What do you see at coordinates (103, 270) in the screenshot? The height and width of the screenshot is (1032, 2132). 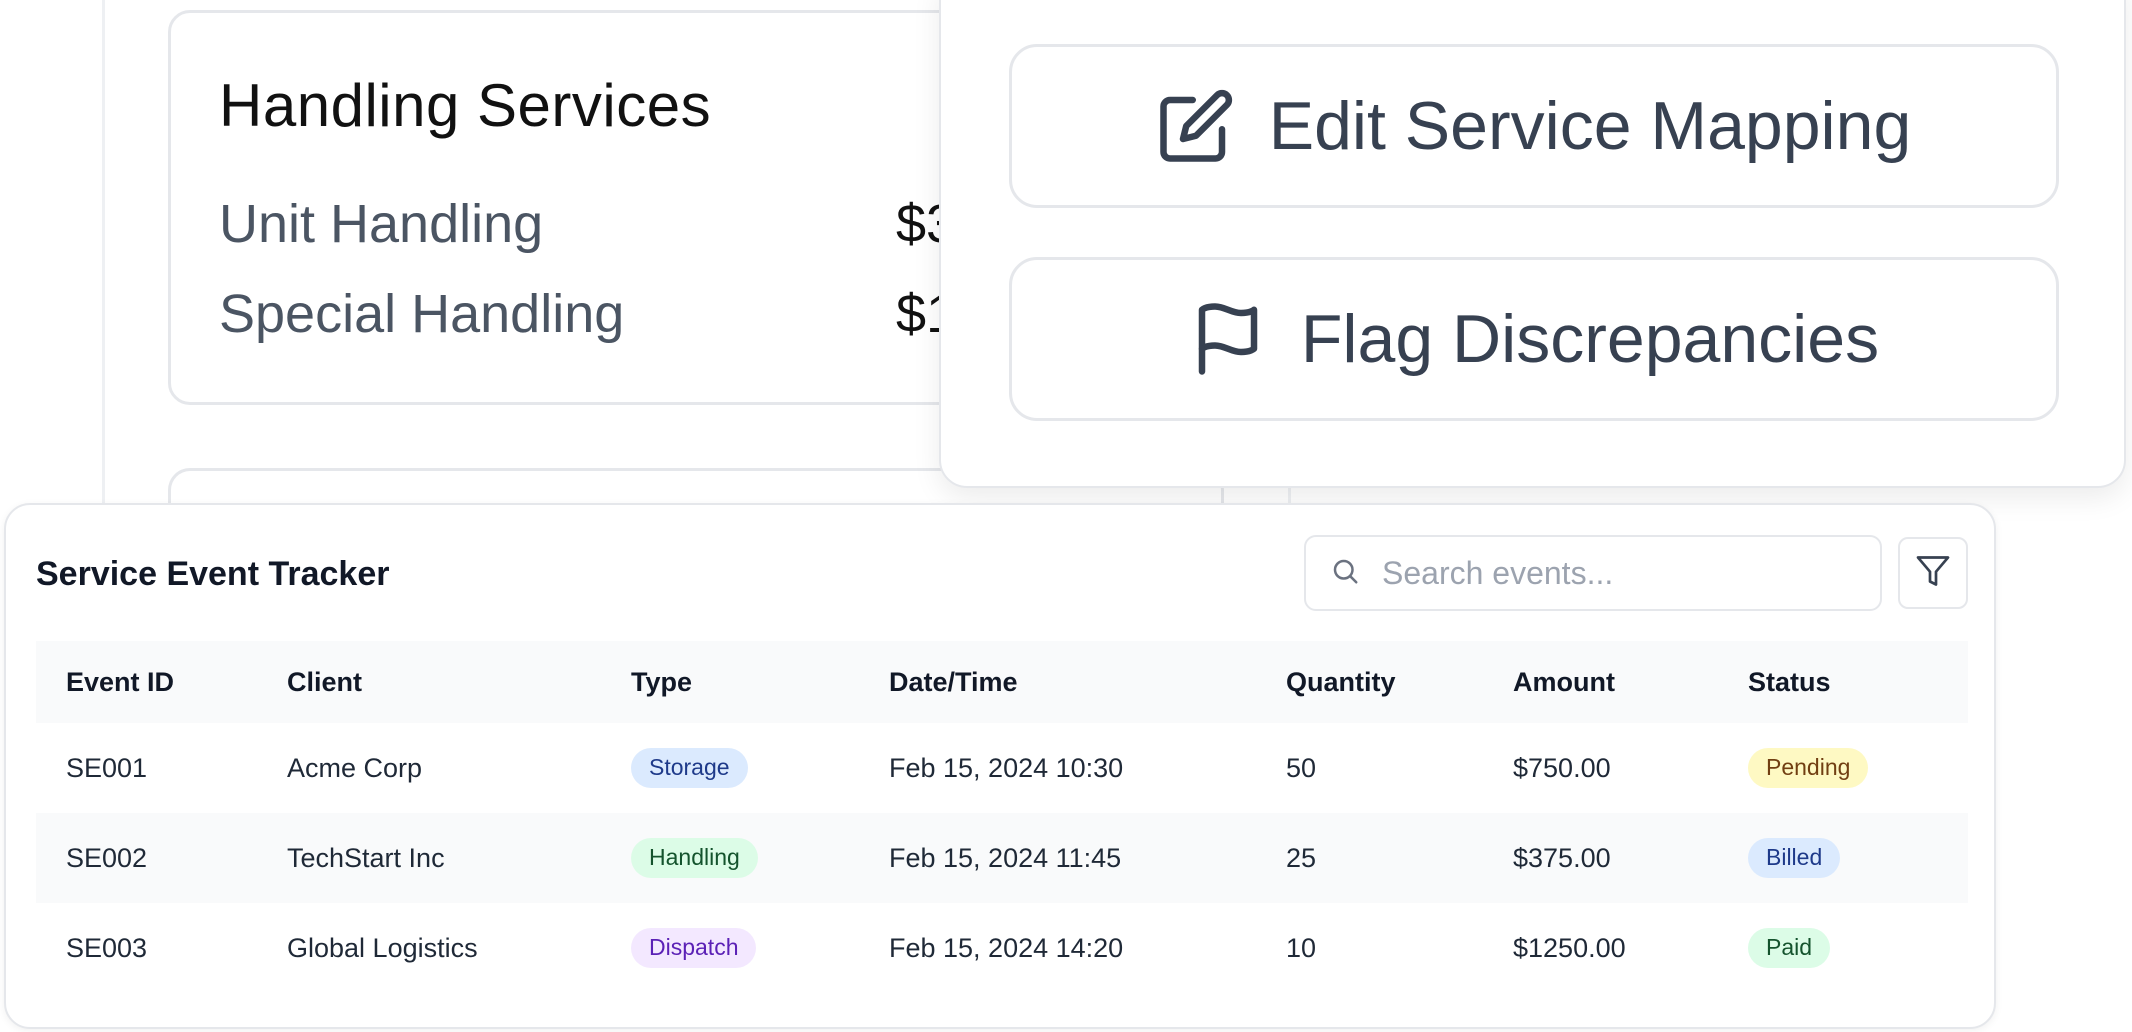 I see `background-rail` at bounding box center [103, 270].